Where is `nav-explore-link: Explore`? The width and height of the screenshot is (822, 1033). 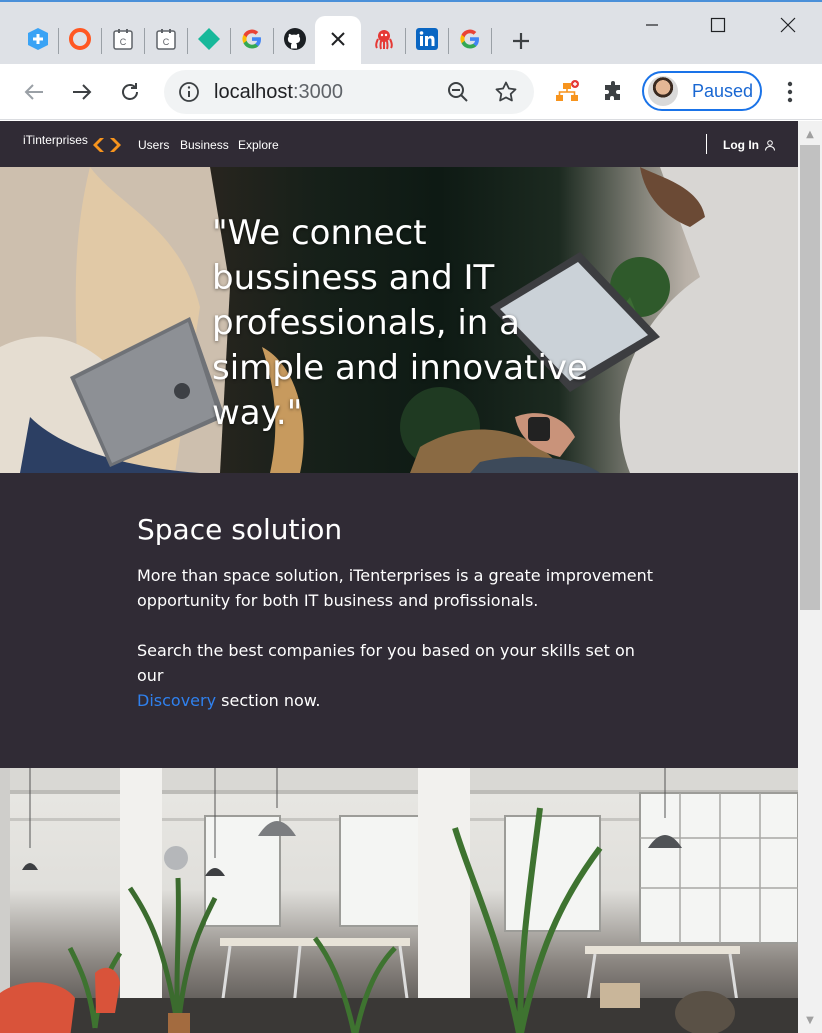 nav-explore-link: Explore is located at coordinates (258, 145).